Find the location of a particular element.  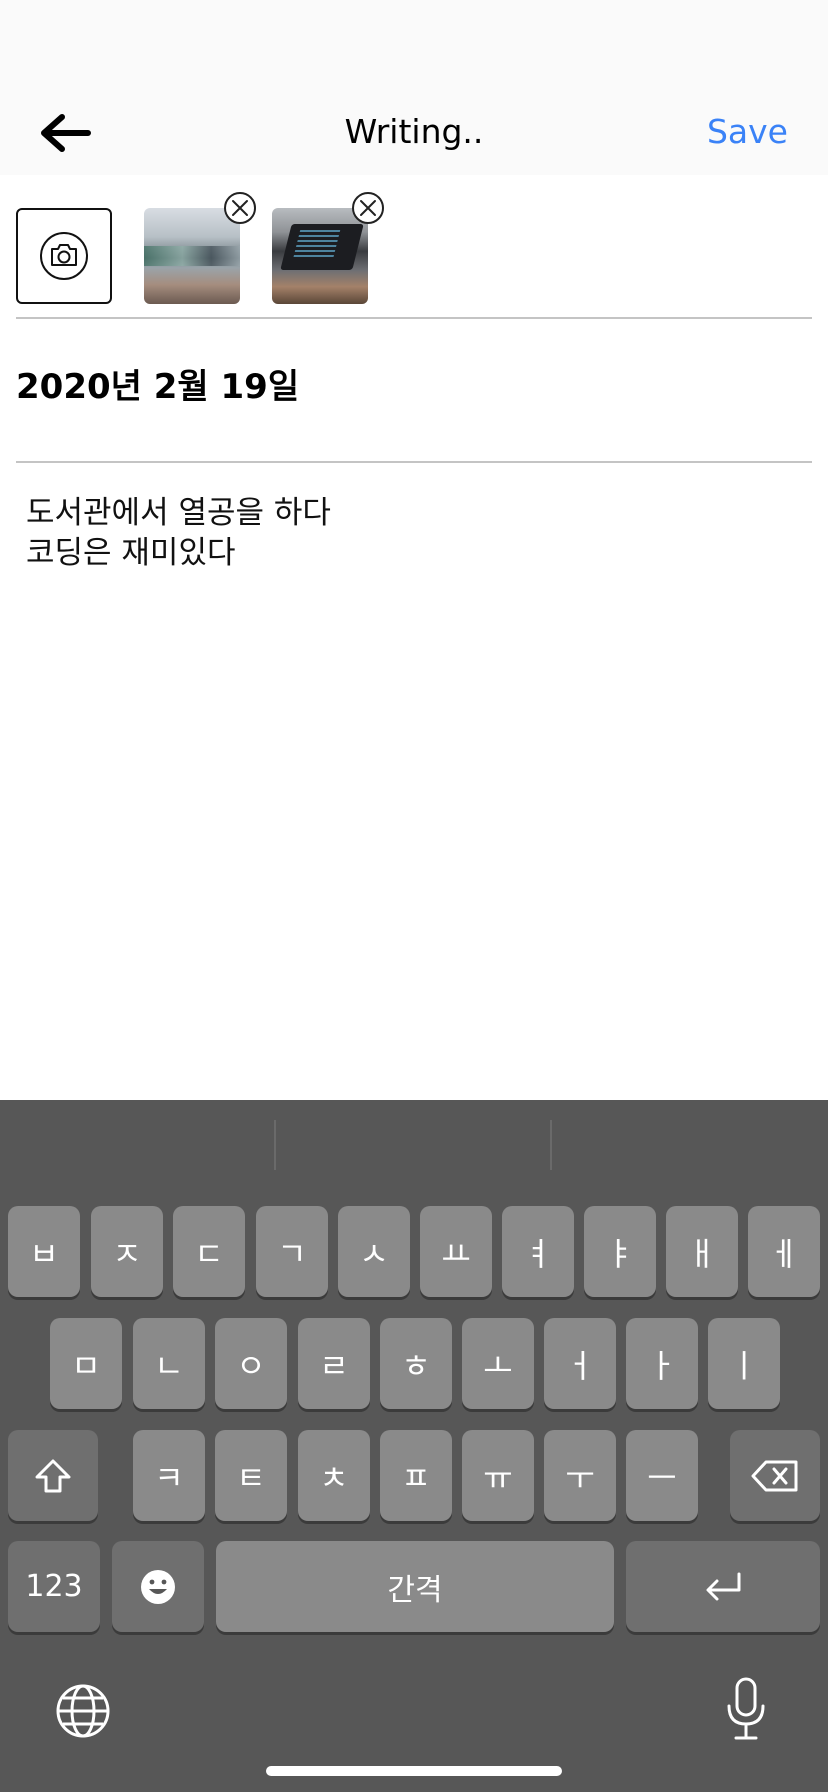

key-label: ㅌ is located at coordinates (251, 1477).